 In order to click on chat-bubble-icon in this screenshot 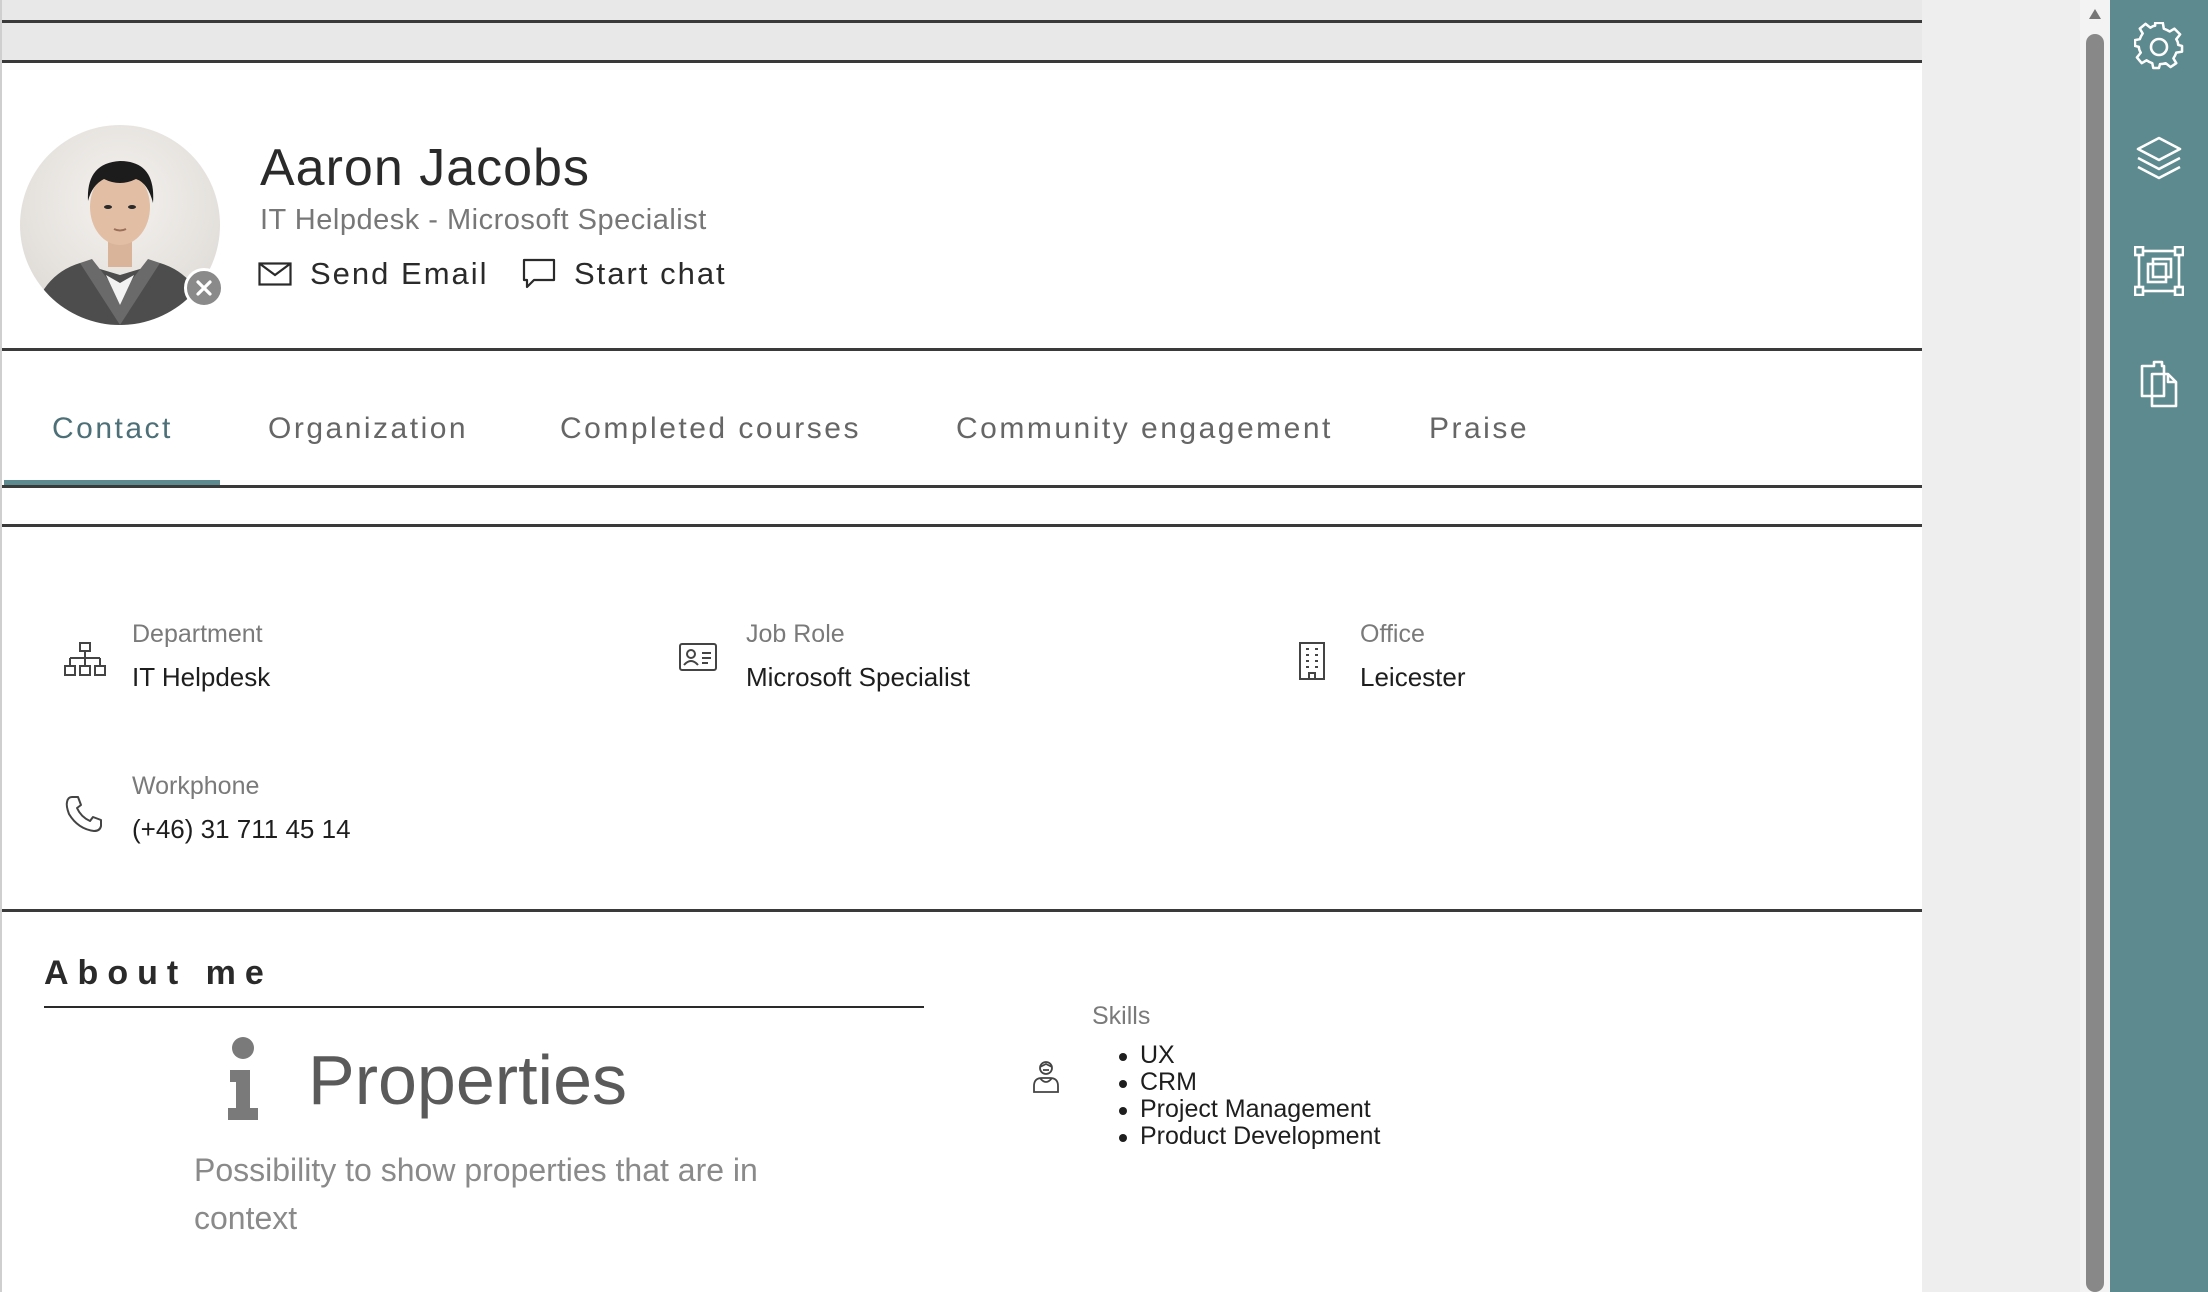, I will do `click(539, 273)`.